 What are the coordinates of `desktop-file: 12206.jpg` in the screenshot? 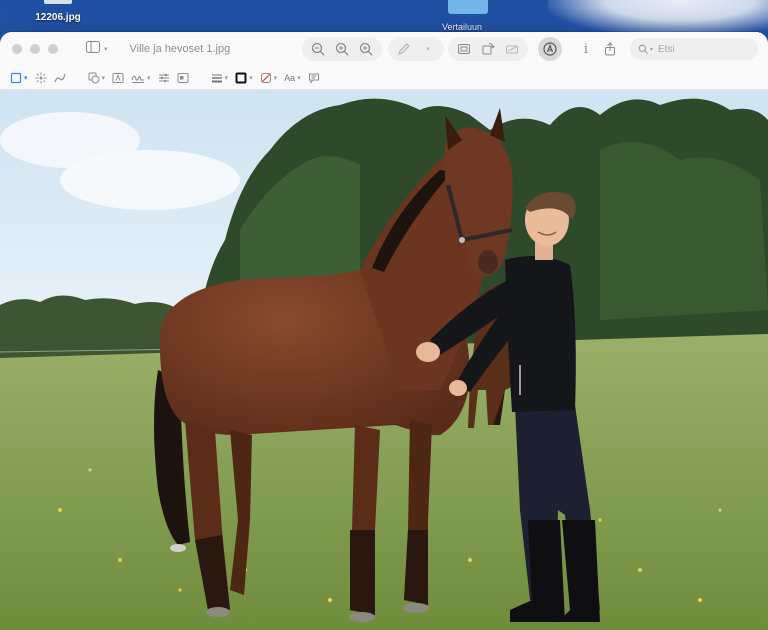 It's located at (58, 14).